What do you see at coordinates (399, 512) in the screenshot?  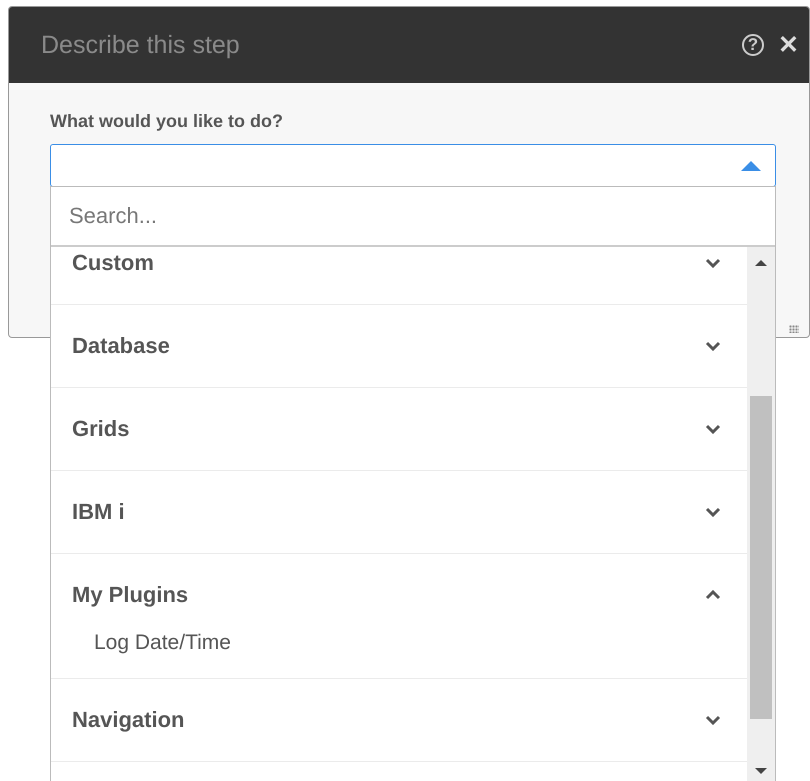 I see `group-header: IBM i` at bounding box center [399, 512].